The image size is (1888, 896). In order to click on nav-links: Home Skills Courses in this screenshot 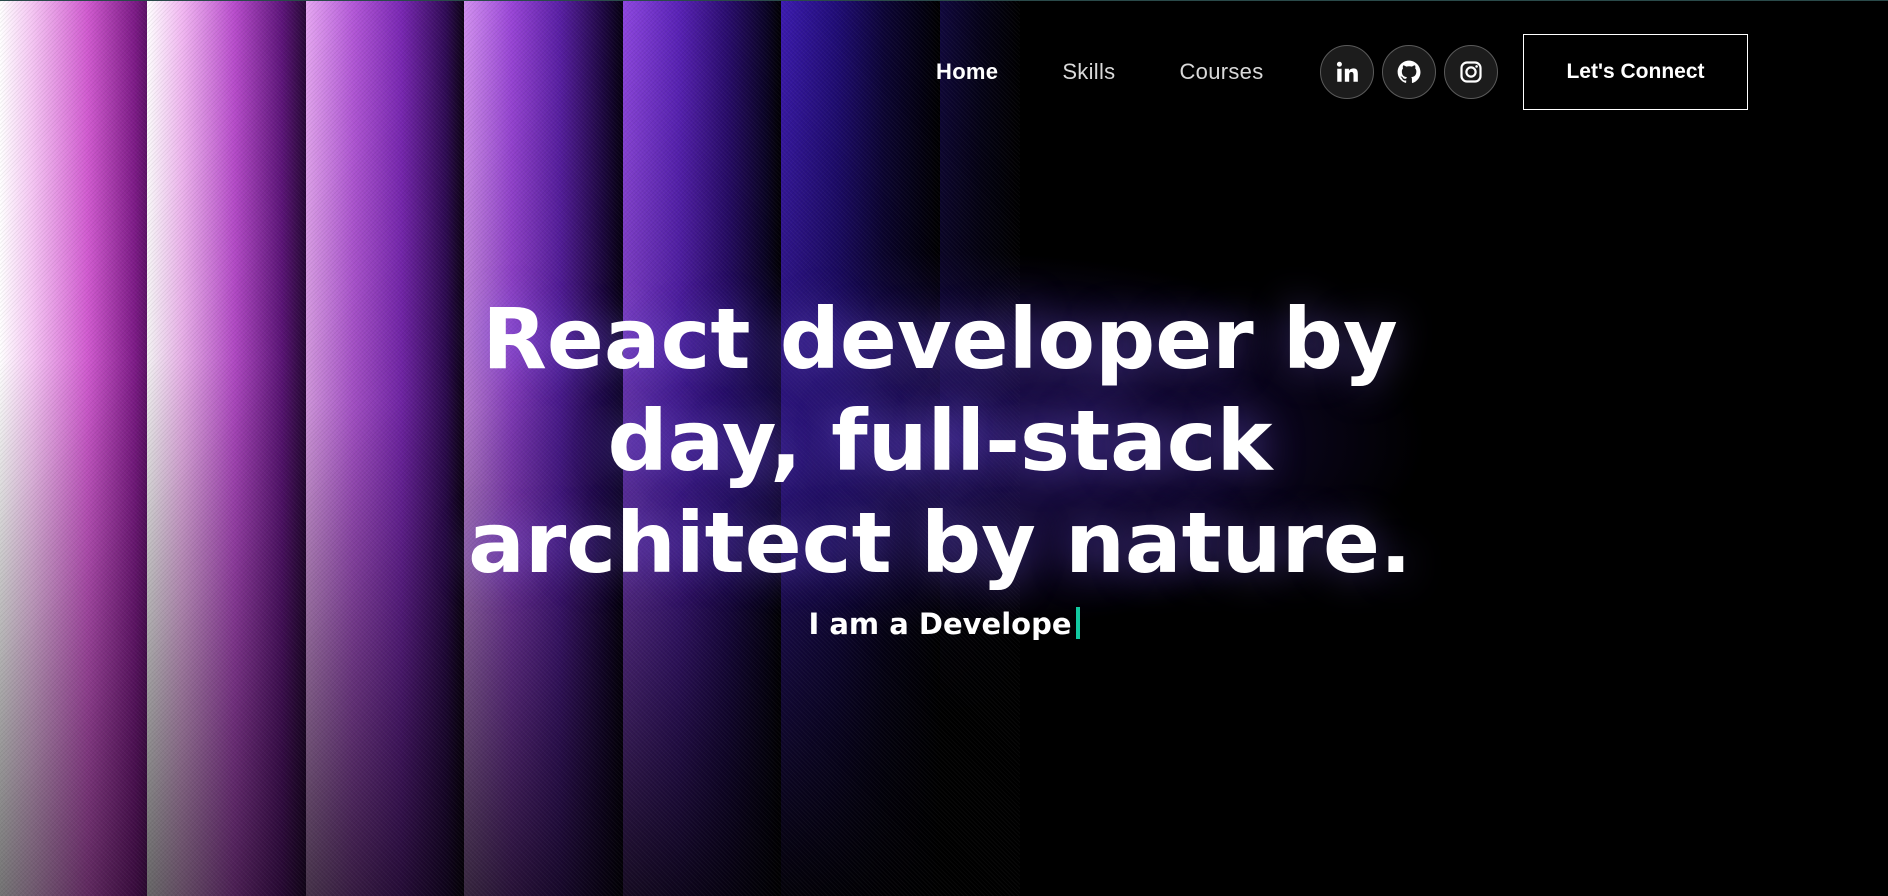, I will do `click(1100, 72)`.